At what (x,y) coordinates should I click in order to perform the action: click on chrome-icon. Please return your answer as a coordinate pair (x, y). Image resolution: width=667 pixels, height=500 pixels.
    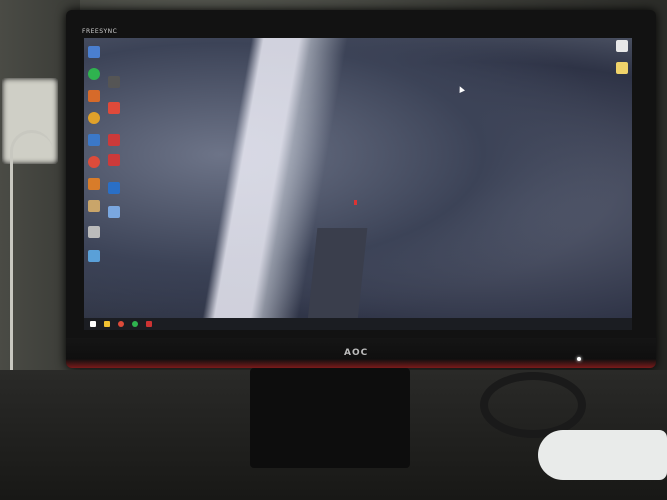
    Looking at the image, I should click on (94, 162).